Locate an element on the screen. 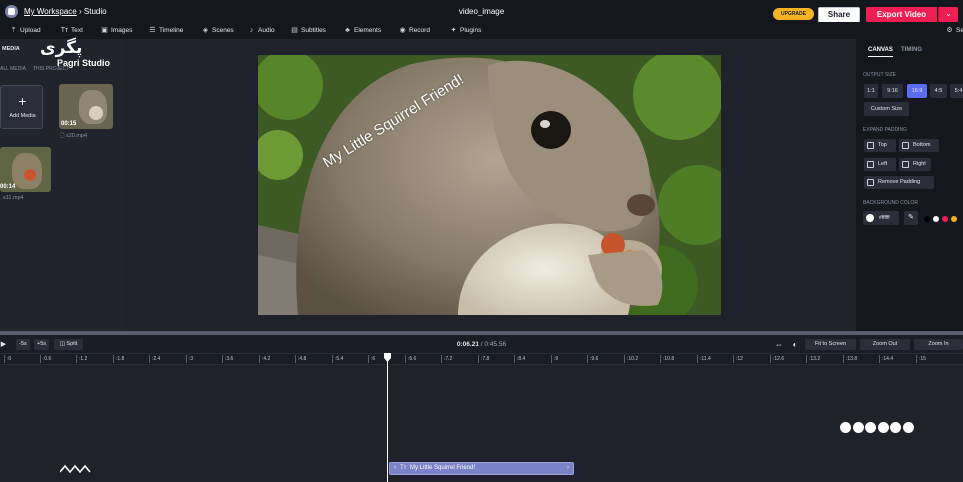  toolbar-text: Tт Text is located at coordinates (71, 31).